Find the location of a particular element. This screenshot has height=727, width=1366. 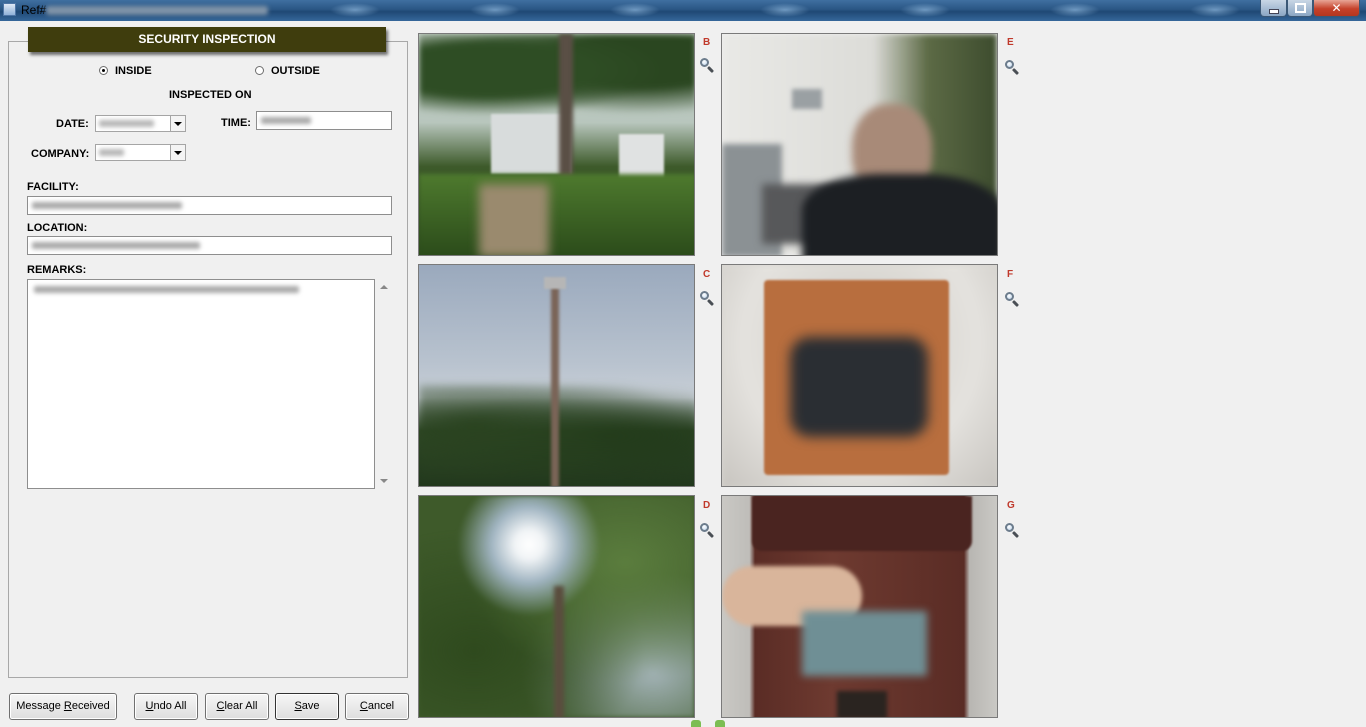

time-value-redacted is located at coordinates (286, 120).